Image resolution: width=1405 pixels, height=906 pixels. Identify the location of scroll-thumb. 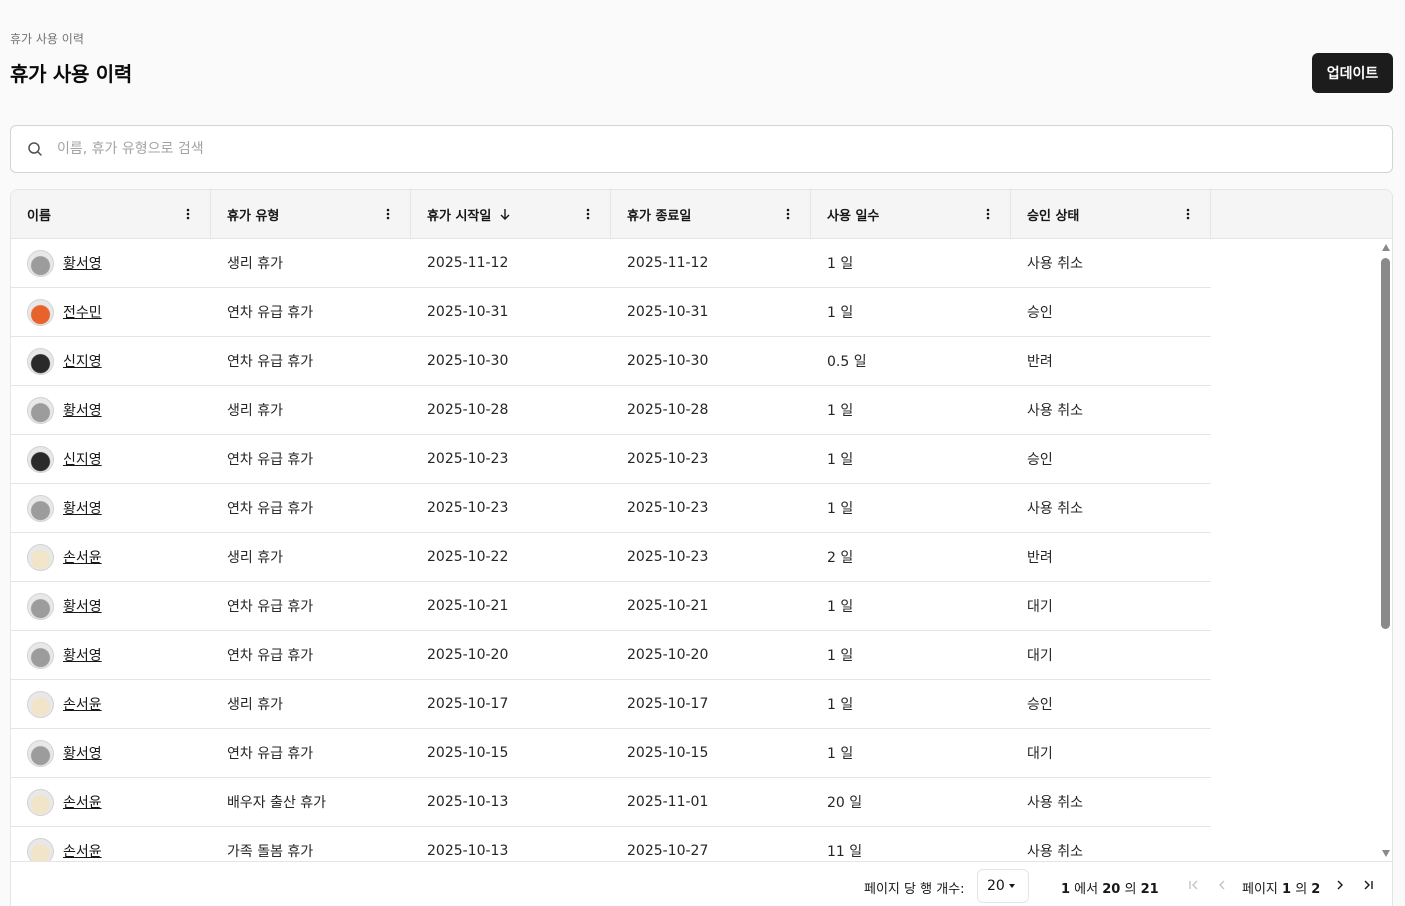
(1385, 443).